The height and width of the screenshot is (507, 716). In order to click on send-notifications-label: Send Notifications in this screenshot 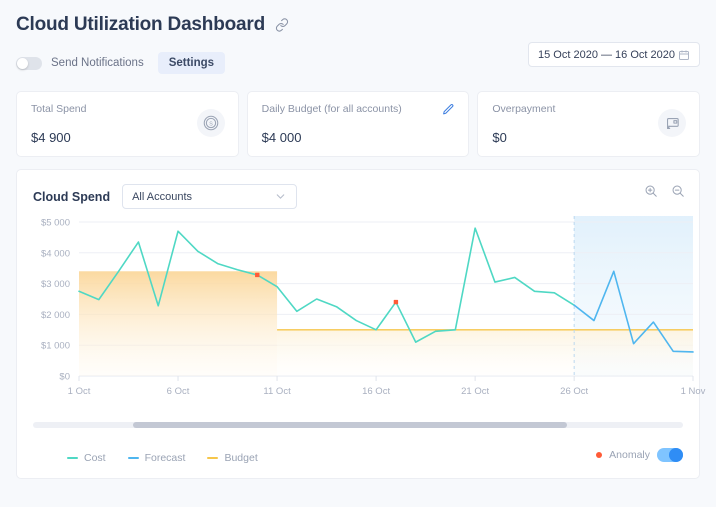, I will do `click(97, 63)`.